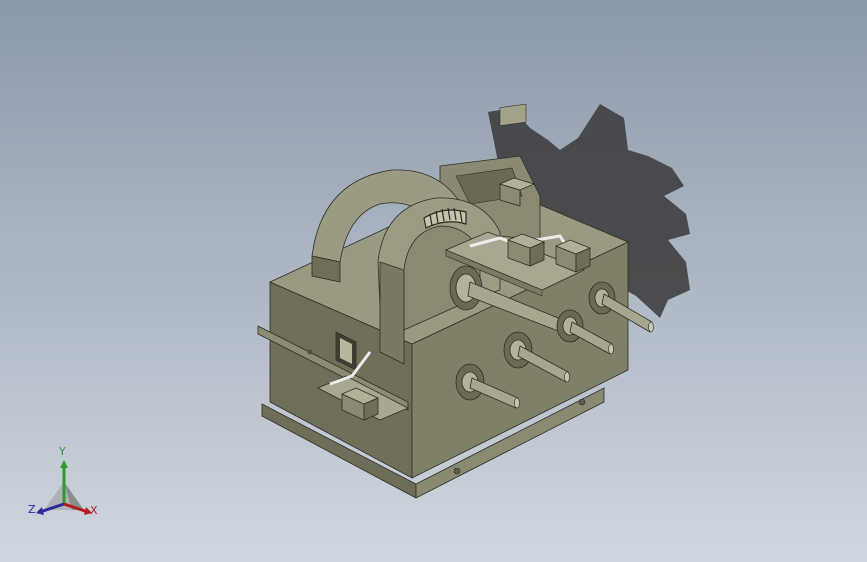 The width and height of the screenshot is (867, 562). What do you see at coordinates (62, 451) in the screenshot?
I see `y-axis-label: Y` at bounding box center [62, 451].